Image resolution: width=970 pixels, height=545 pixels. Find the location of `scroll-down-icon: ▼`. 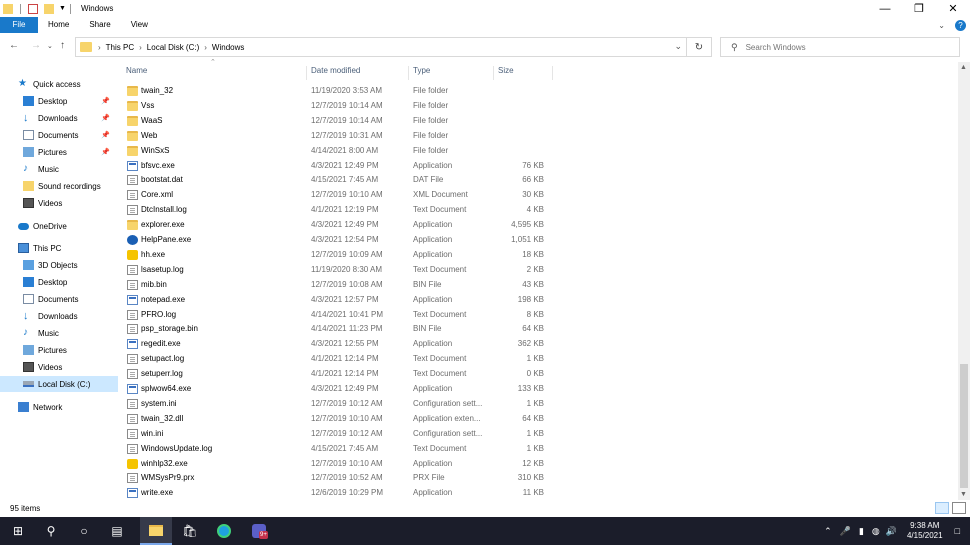

scroll-down-icon: ▼ is located at coordinates (963, 494).